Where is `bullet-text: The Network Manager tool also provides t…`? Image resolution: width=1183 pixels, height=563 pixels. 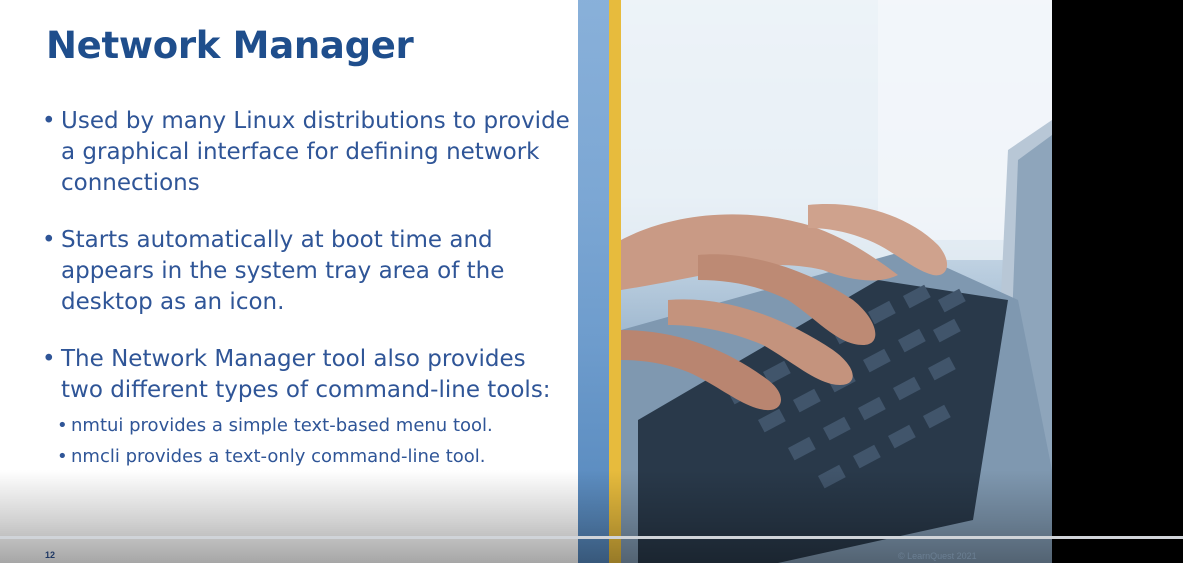
bullet-text: The Network Manager tool also provides t… is located at coordinates (306, 374).